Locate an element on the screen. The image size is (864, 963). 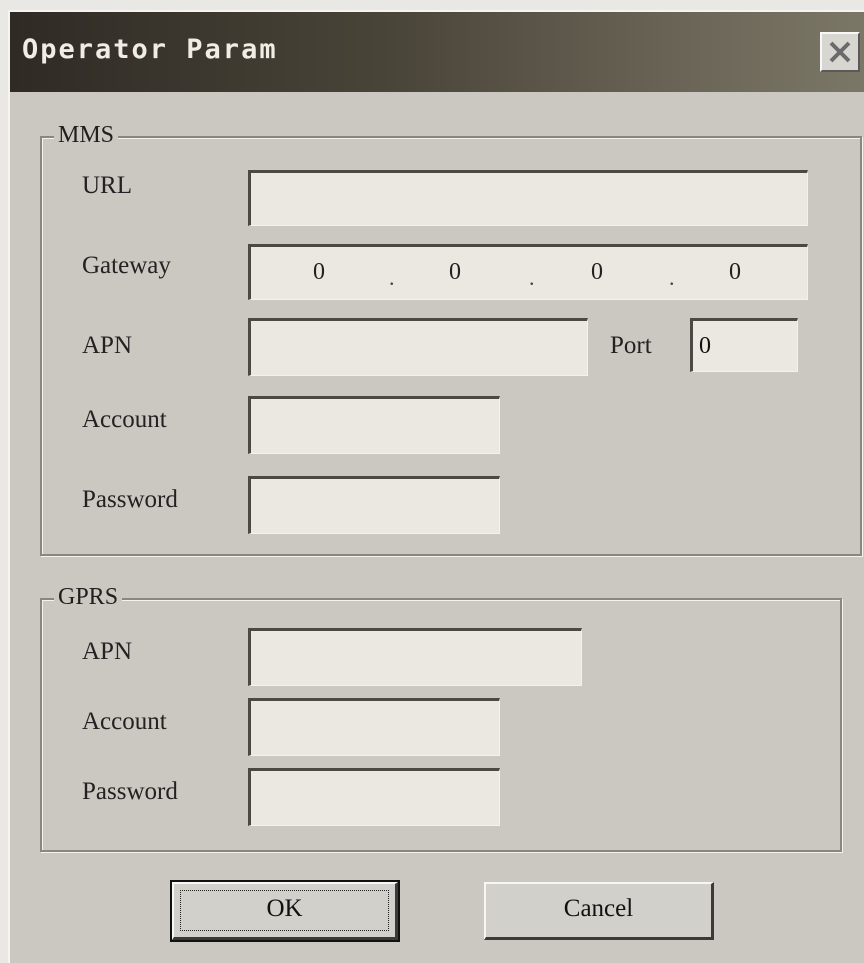
mms-port-label: Port is located at coordinates (631, 345).